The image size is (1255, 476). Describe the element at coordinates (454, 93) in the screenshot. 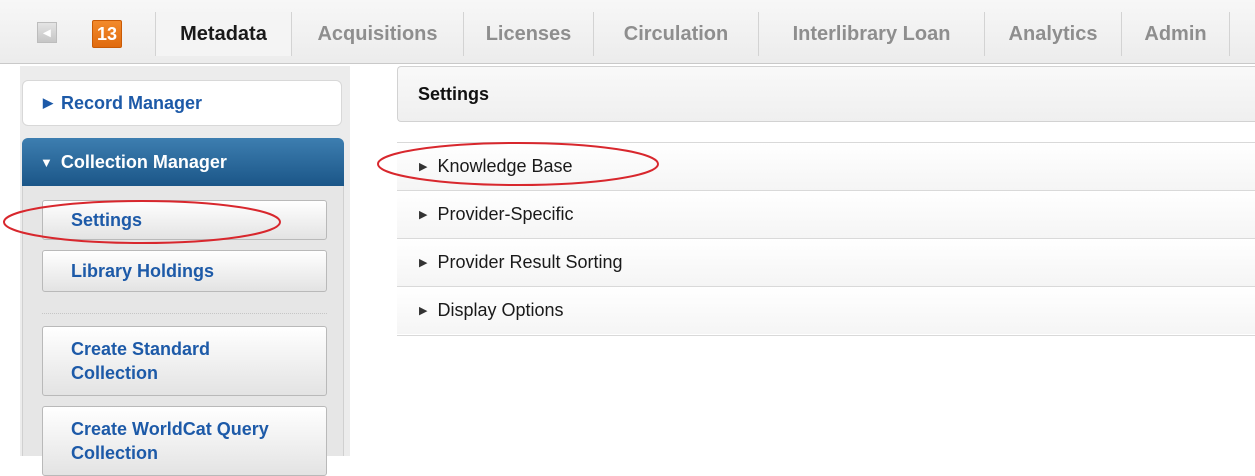

I see `settings-title: Settings` at that location.